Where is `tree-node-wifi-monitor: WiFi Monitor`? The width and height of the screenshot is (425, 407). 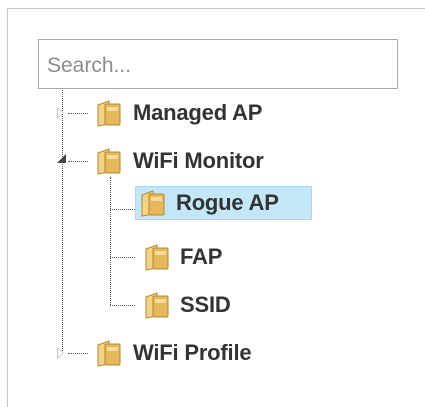 tree-node-wifi-monitor: WiFi Monitor is located at coordinates (181, 161).